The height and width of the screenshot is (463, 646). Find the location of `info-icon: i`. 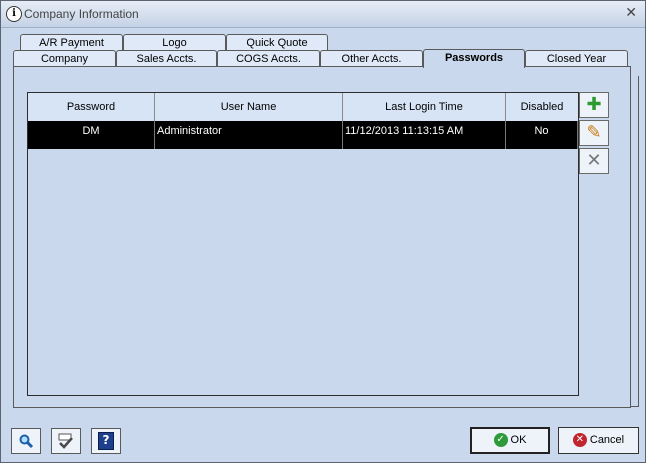

info-icon: i is located at coordinates (14, 14).